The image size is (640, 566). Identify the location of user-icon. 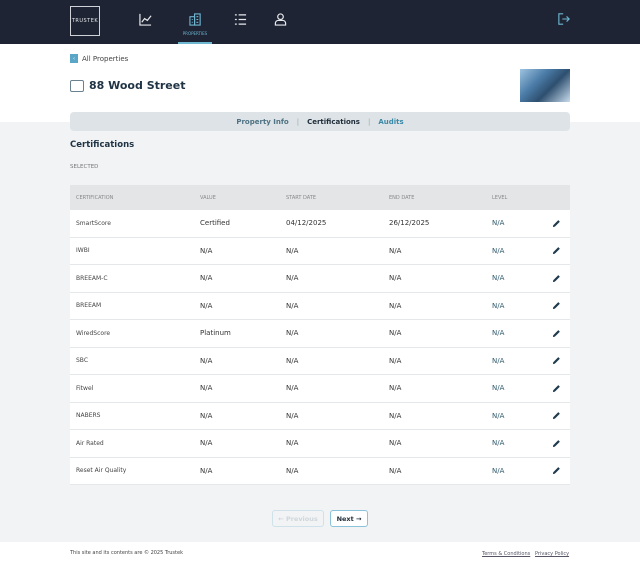
(280, 19).